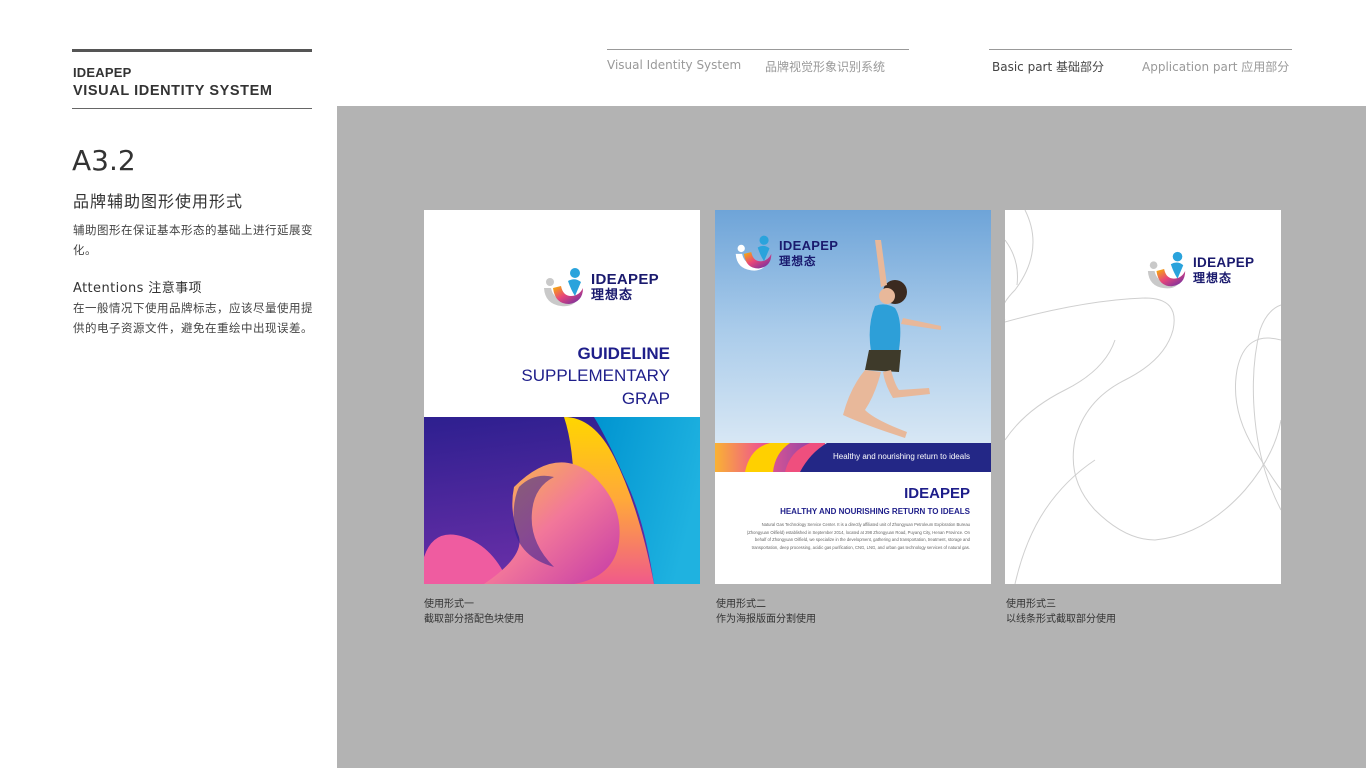 This screenshot has height=768, width=1366. I want to click on card-3-caption-desc: 以线条形式截取部分使用, so click(1061, 619).